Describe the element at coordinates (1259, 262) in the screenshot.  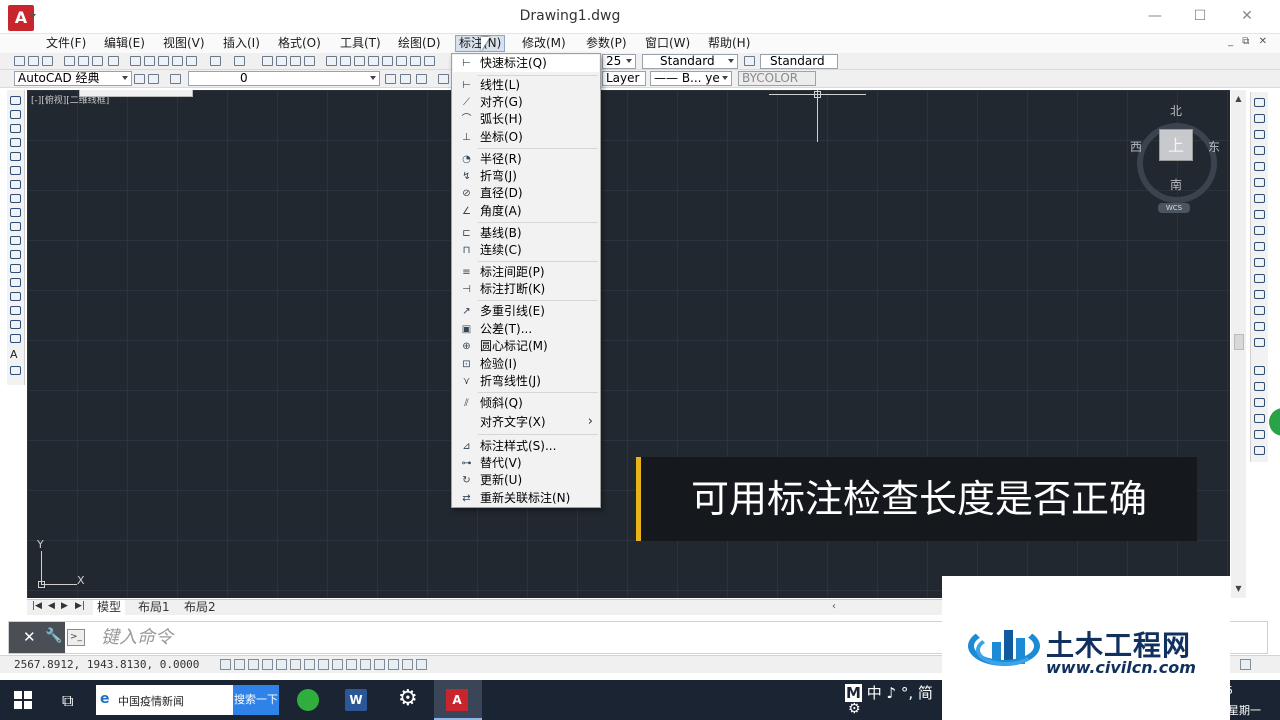
I see `extend-icon` at that location.